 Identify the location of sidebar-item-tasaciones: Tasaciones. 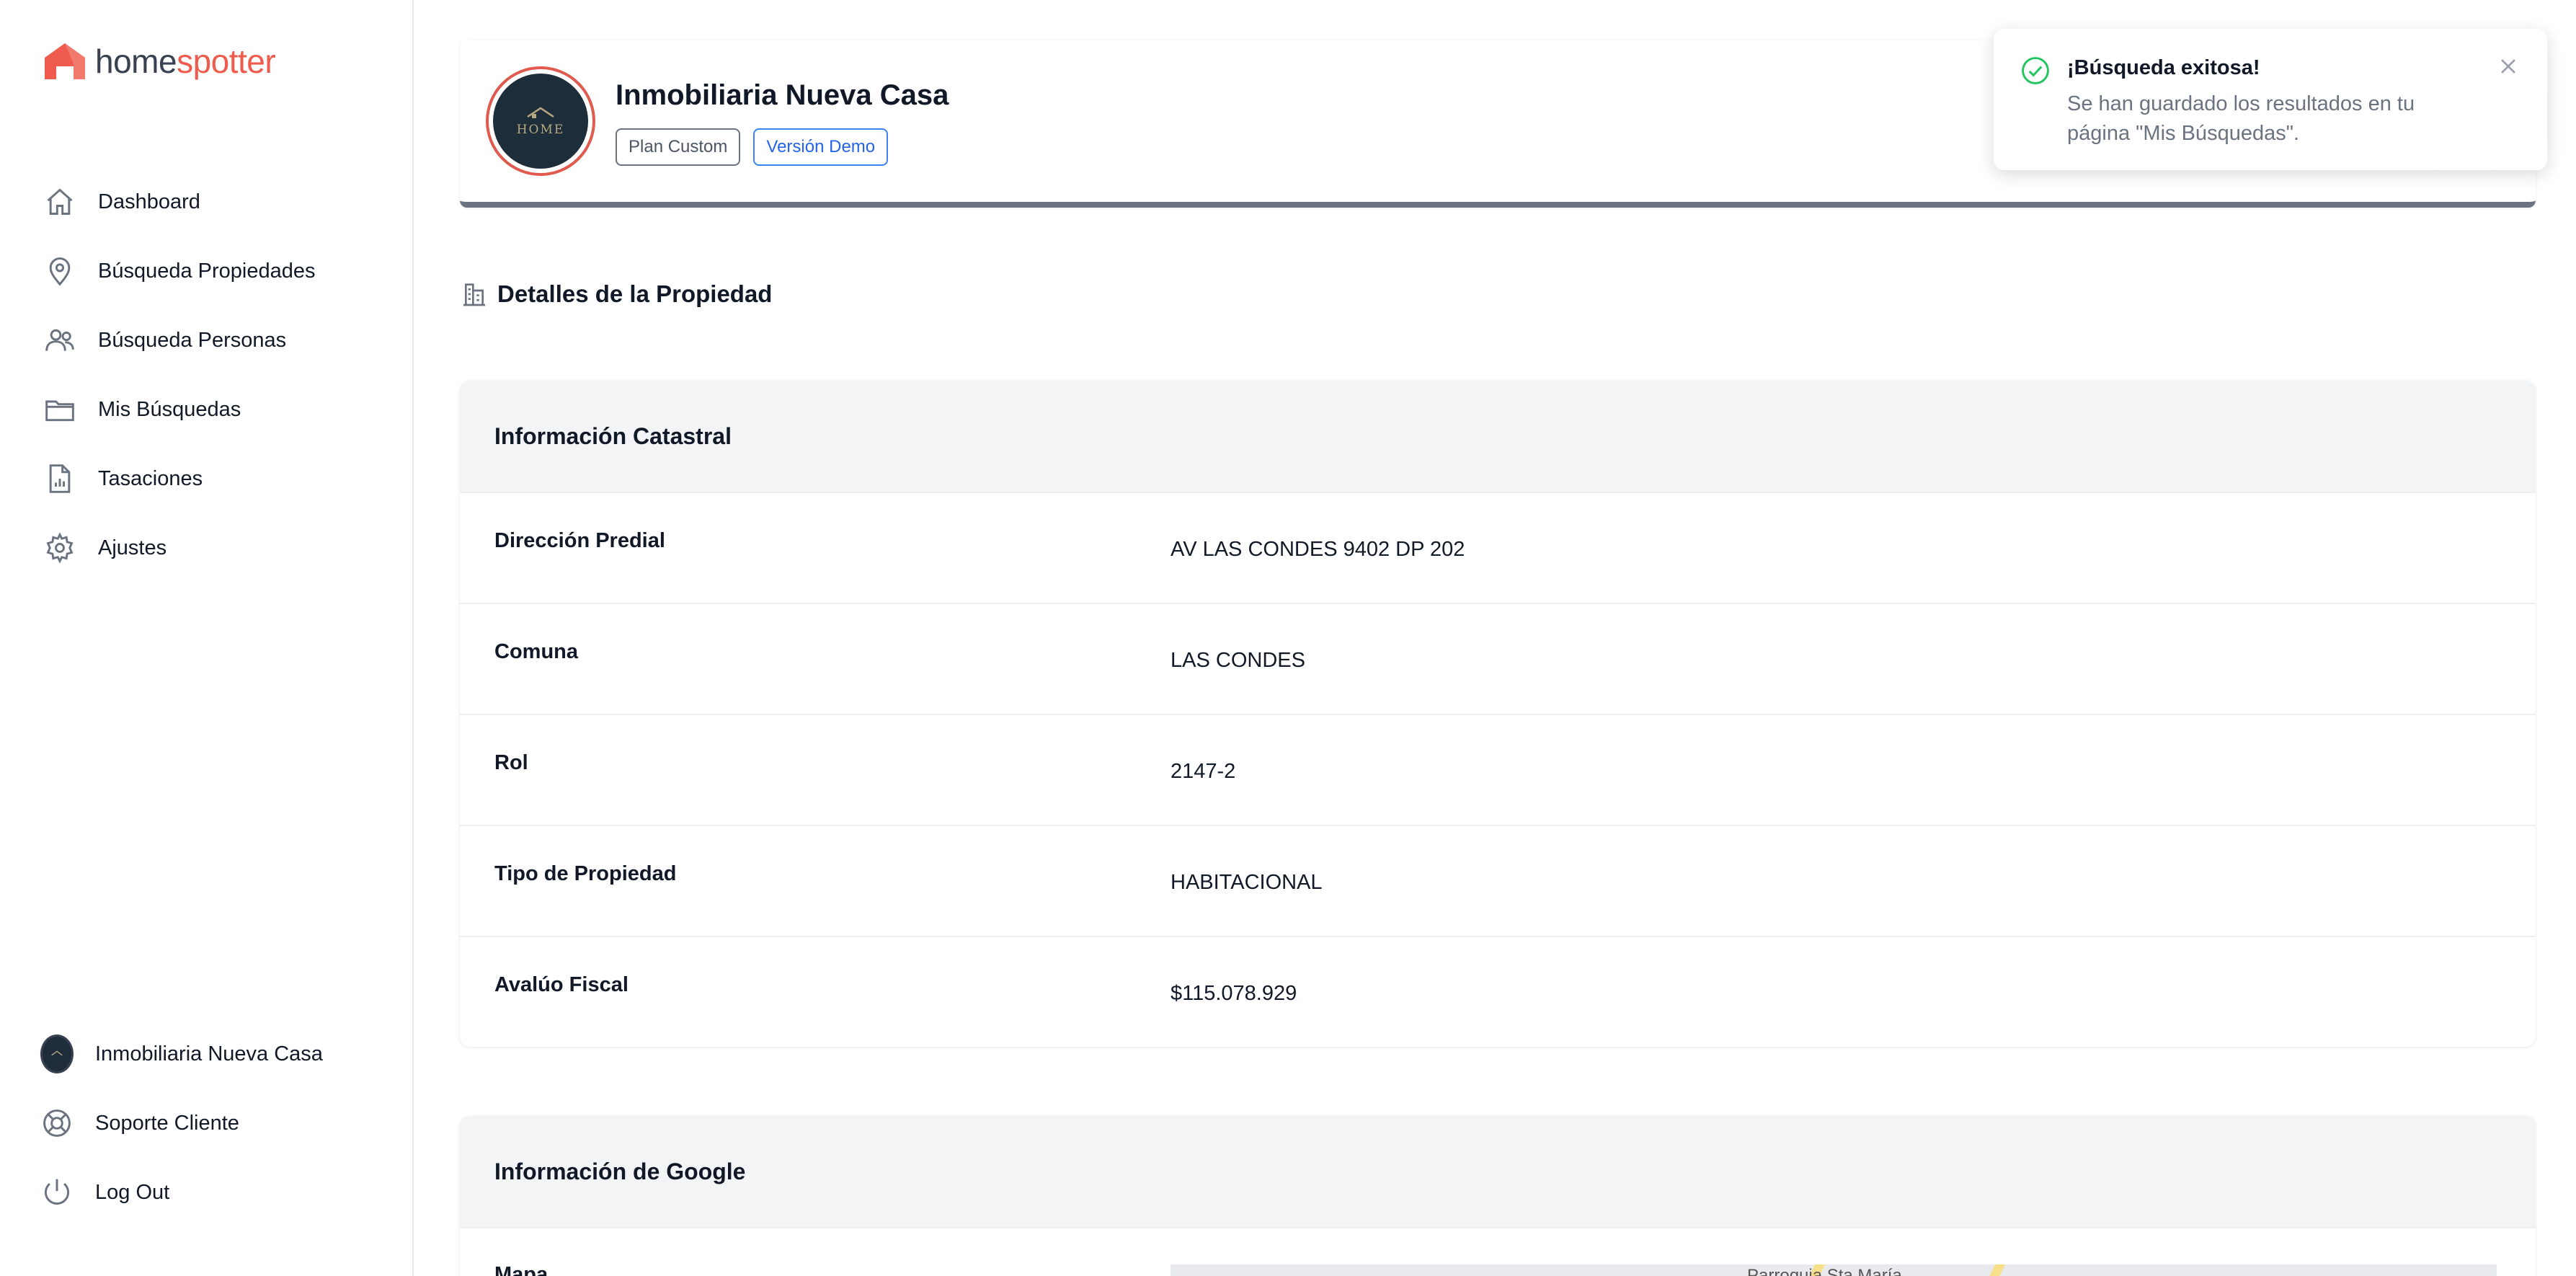
(179, 478).